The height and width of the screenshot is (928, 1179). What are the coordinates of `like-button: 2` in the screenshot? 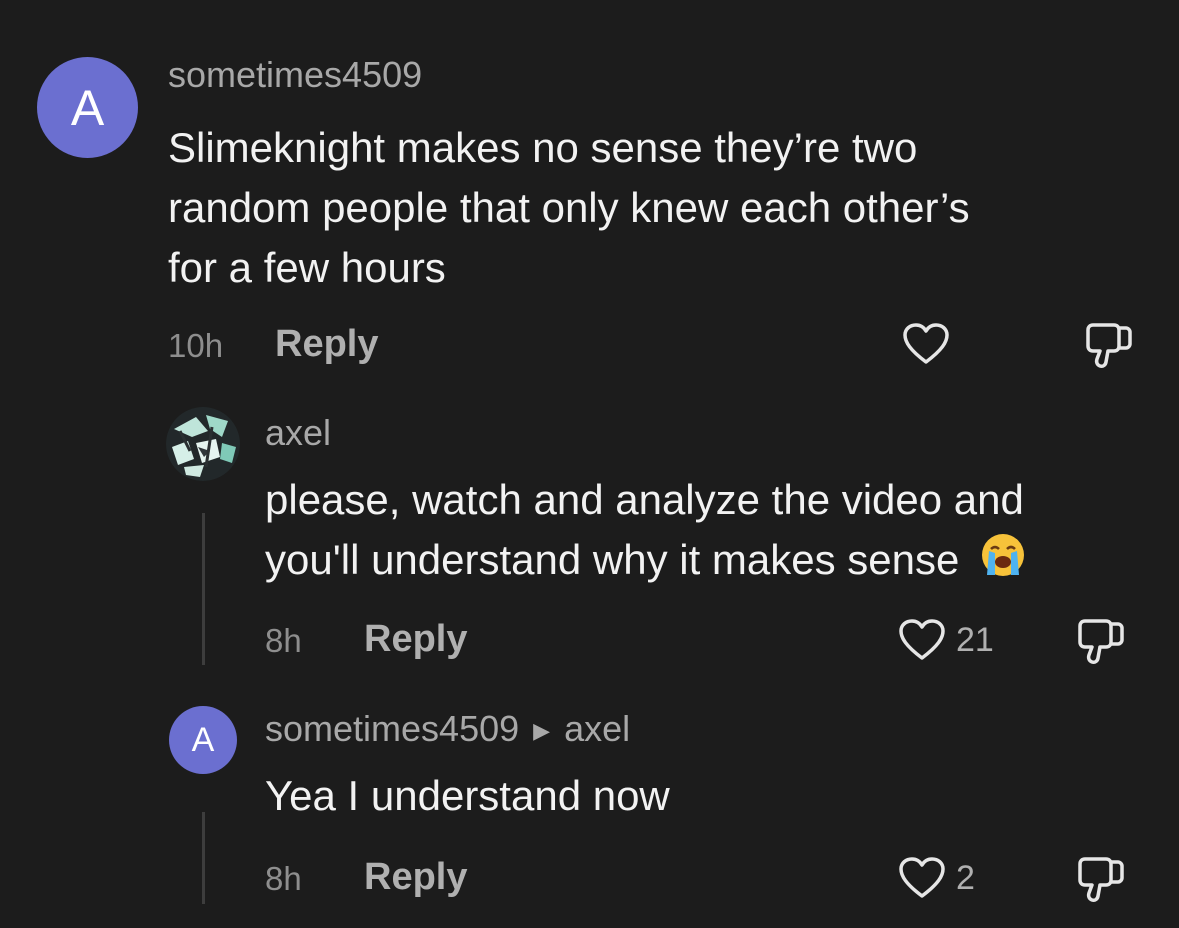 It's located at (936, 878).